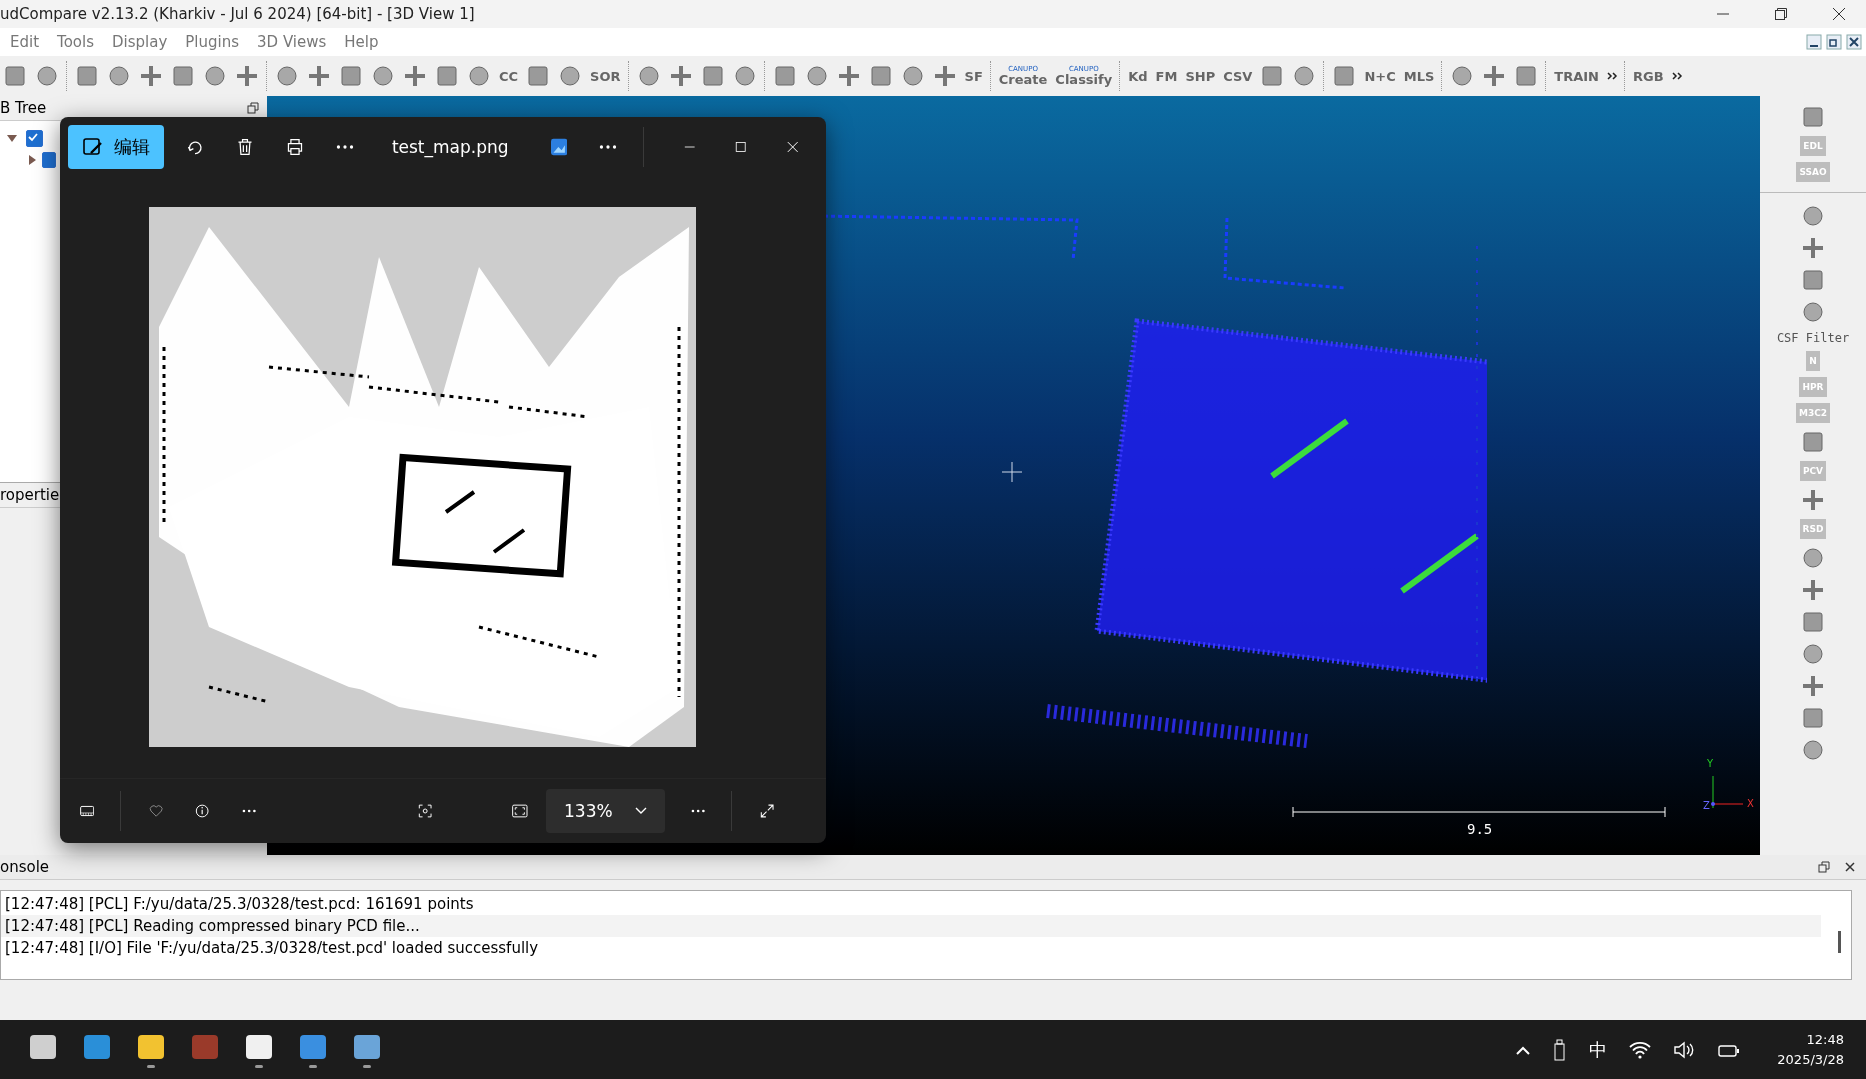 Image resolution: width=1866 pixels, height=1079 pixels. Describe the element at coordinates (272, 948) in the screenshot. I see `log-line: [12:47:48] [I/O] File 'F:/yu/data/25.3/0328/test.pcd' loaded successfully` at that location.